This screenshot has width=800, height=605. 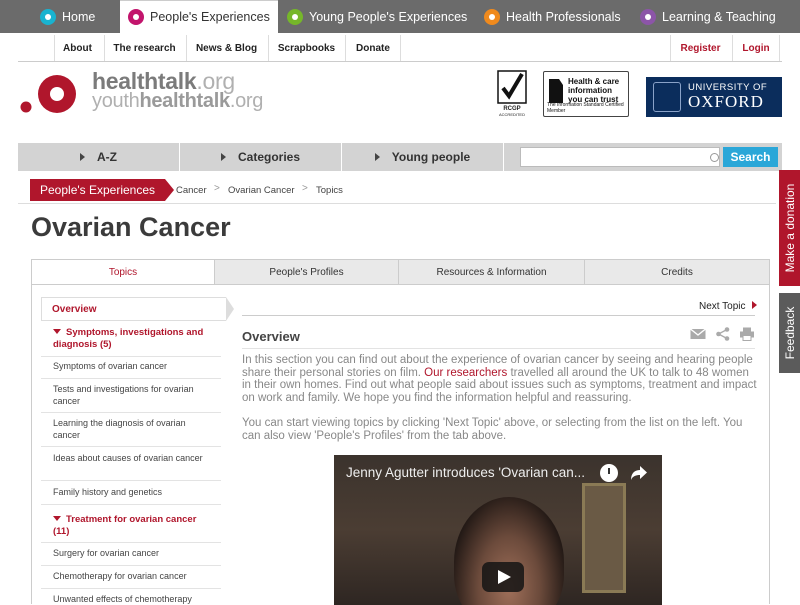 What do you see at coordinates (77, 48) in the screenshot?
I see `nav-about: About` at bounding box center [77, 48].